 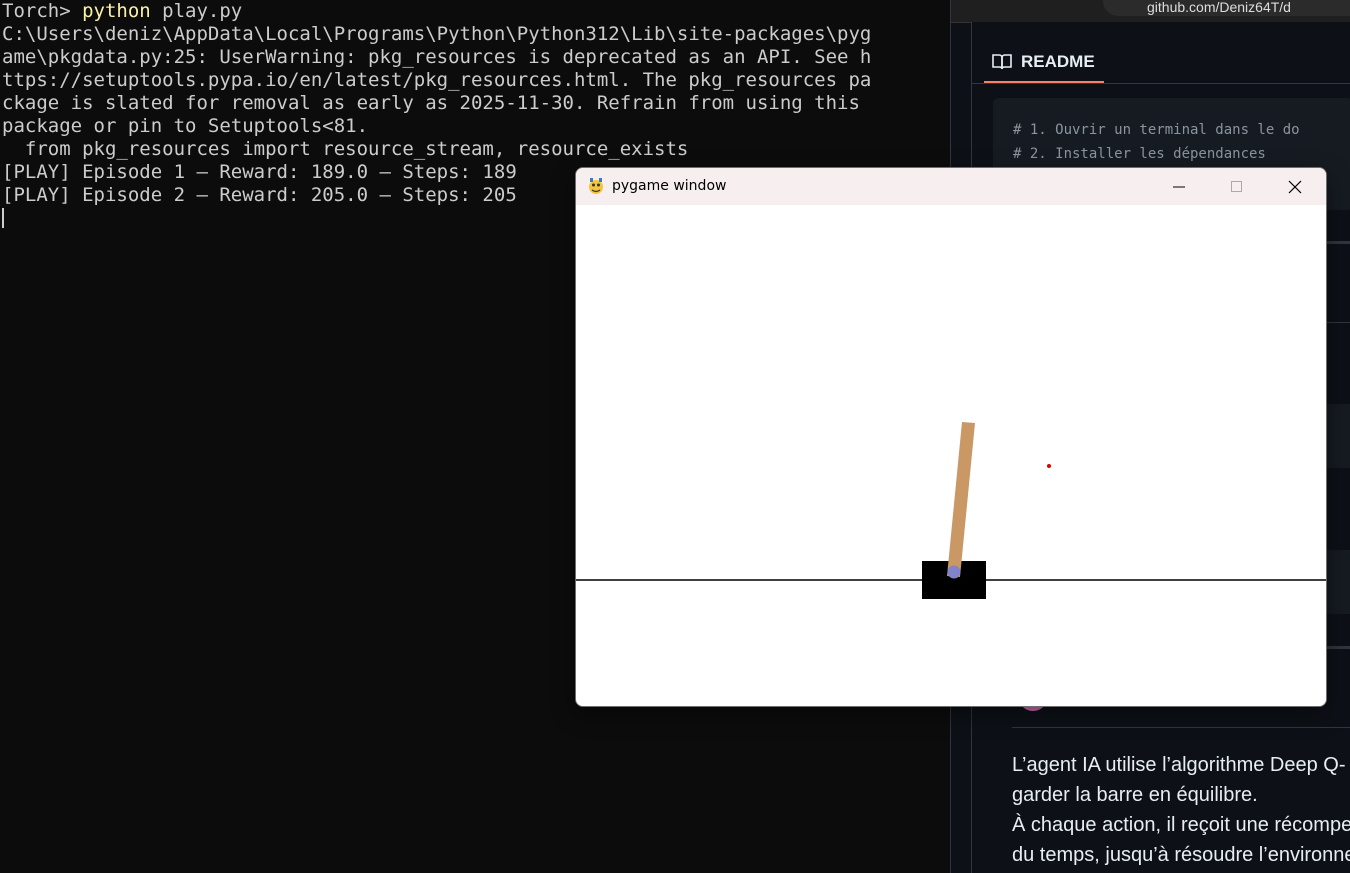 I want to click on close-button, so click(x=1295, y=186).